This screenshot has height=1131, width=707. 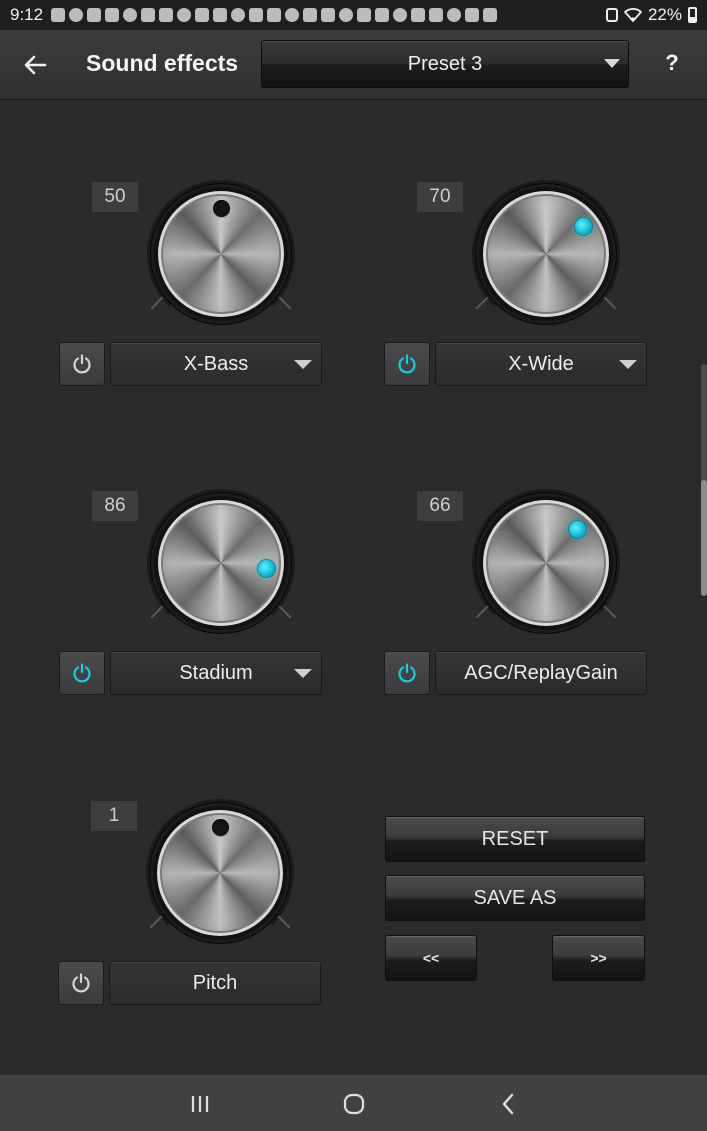 I want to click on effect-label: X-Wide, so click(x=541, y=363).